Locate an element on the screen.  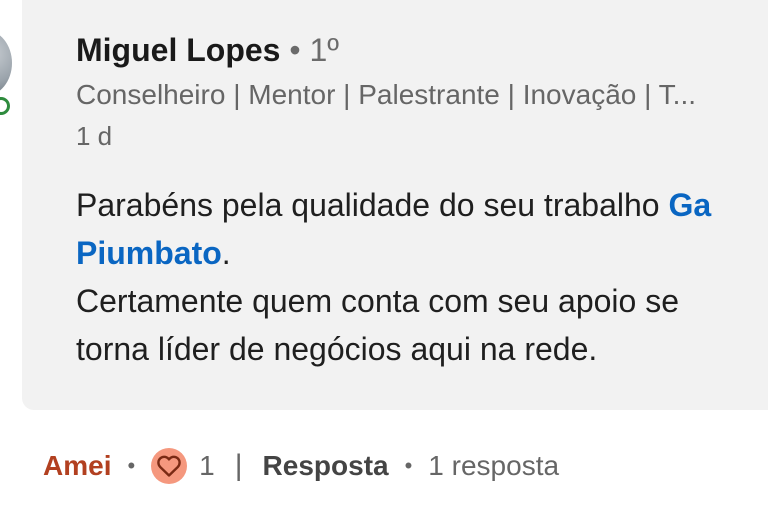
replies-count-link: 1 resposta is located at coordinates (493, 466).